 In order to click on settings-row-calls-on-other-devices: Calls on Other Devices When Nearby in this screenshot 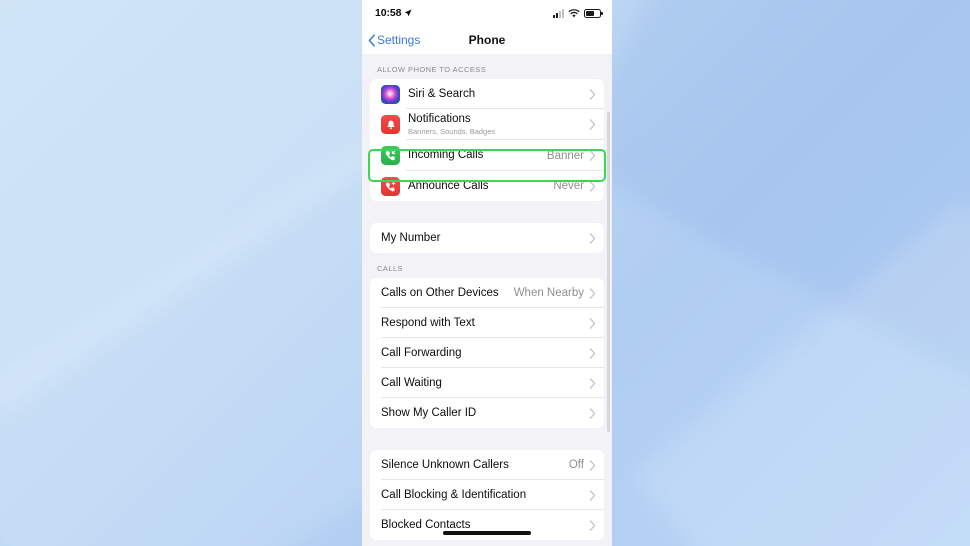, I will do `click(487, 293)`.